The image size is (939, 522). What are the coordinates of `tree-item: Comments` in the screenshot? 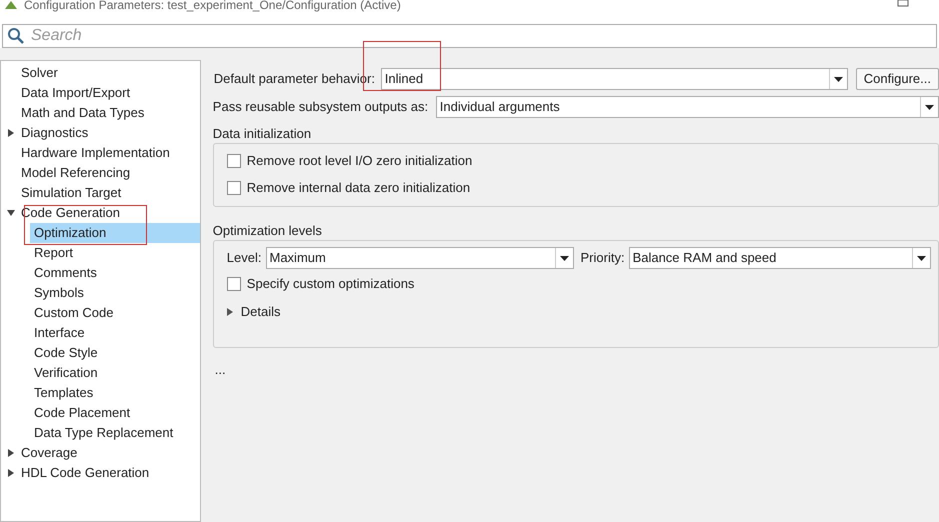 It's located at (115, 273).